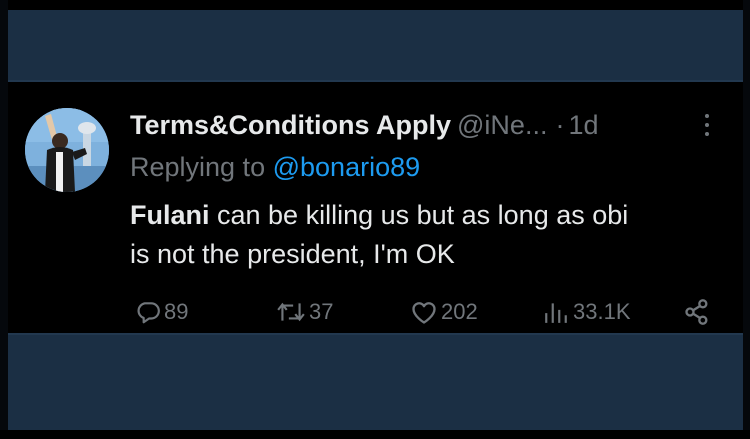  What do you see at coordinates (176, 311) in the screenshot?
I see `reply-count: 89` at bounding box center [176, 311].